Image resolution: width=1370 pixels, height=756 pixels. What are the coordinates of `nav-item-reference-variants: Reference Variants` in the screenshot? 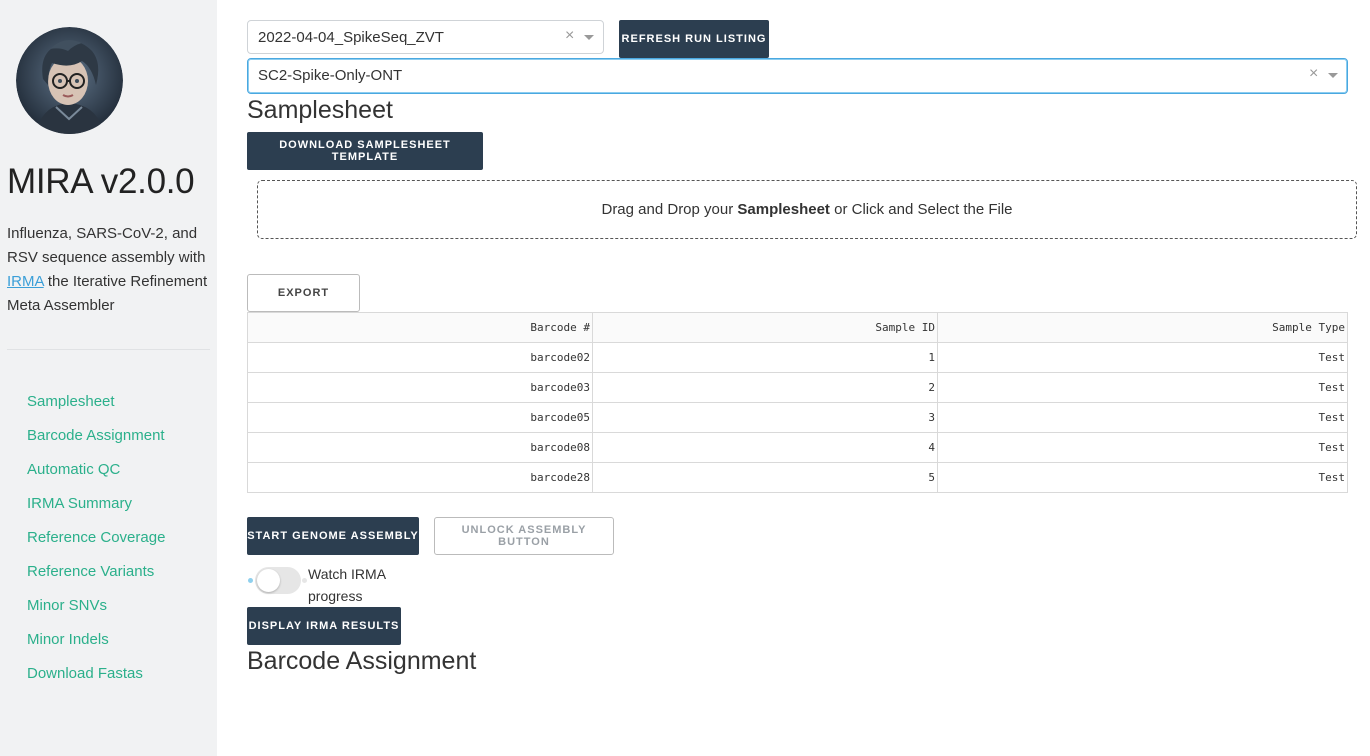 It's located at (96, 576).